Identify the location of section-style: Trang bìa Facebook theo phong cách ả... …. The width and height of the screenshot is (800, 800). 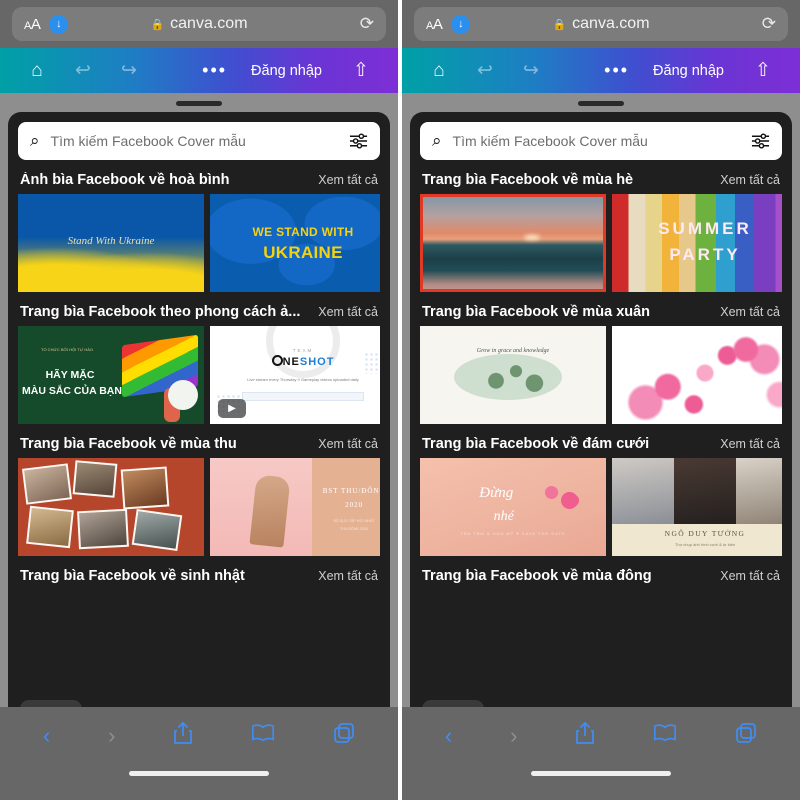
(199, 364).